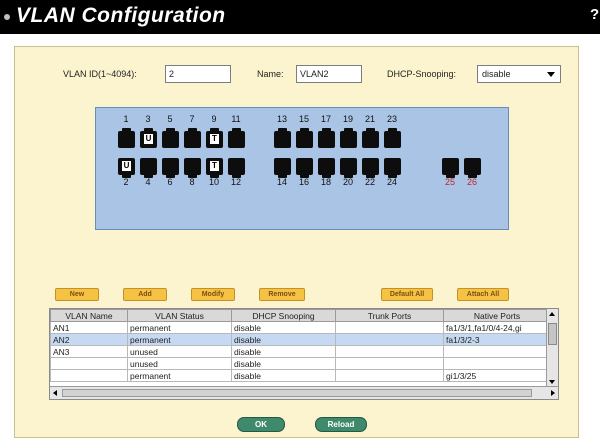  What do you see at coordinates (369, 119) in the screenshot?
I see `port-number: 21` at bounding box center [369, 119].